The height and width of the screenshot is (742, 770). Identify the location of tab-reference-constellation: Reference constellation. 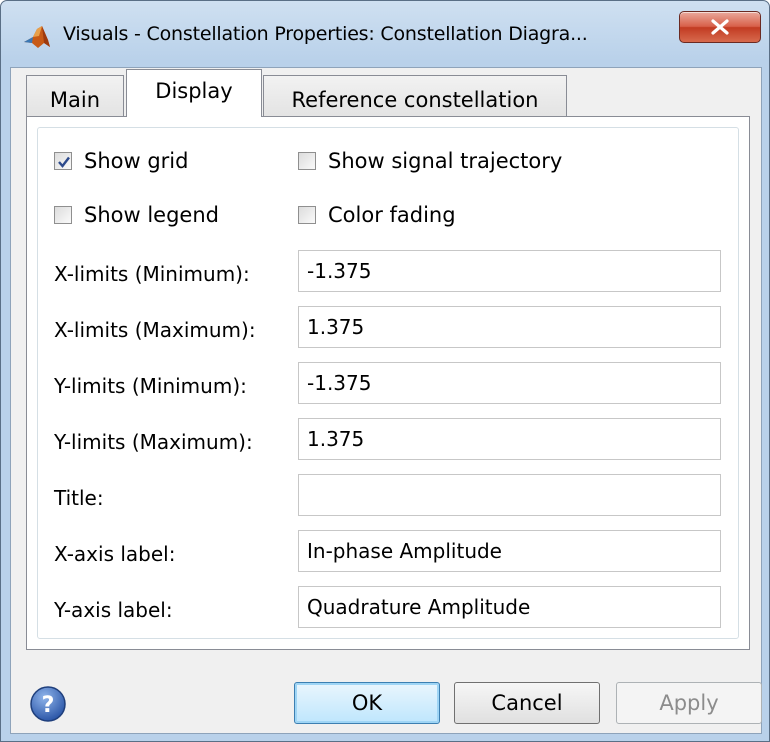
(415, 96).